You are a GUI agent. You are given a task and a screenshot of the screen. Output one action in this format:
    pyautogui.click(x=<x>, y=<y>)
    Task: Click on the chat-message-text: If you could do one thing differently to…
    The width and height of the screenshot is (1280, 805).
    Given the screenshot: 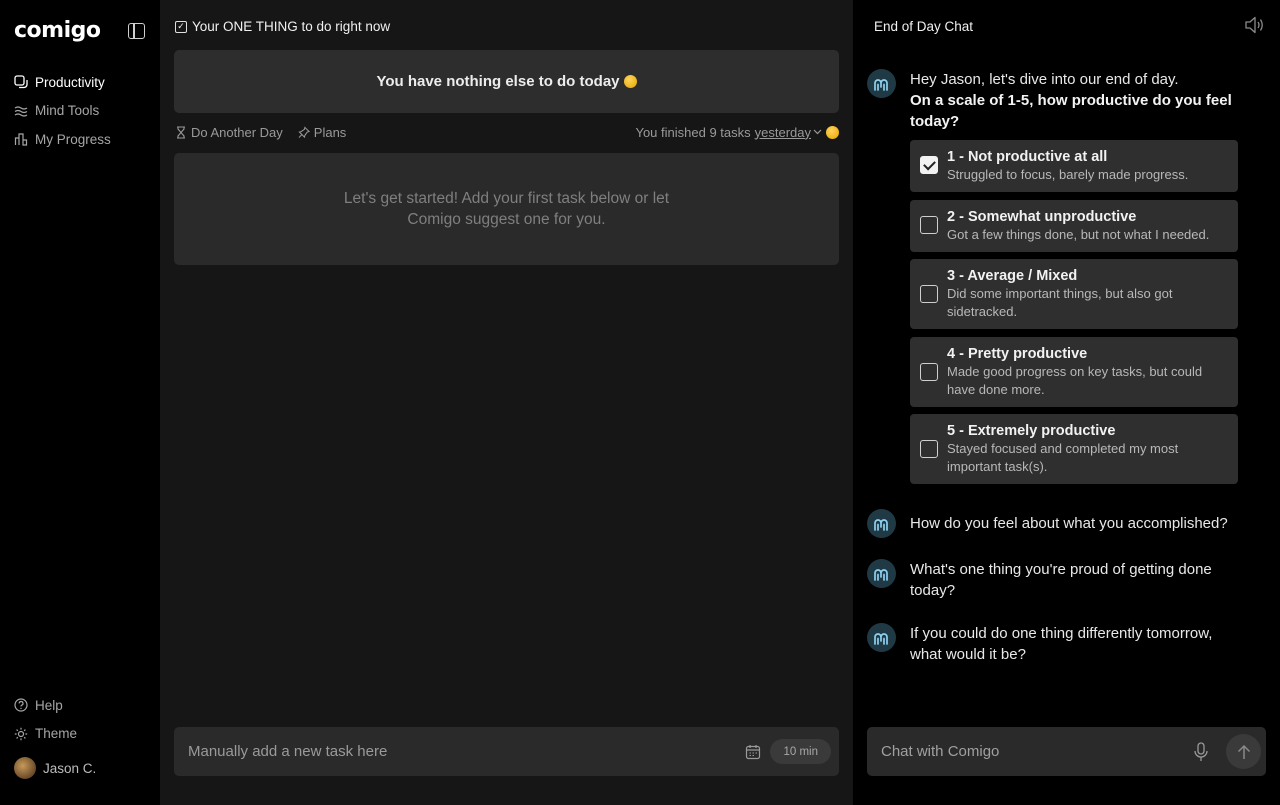 What is the action you would take?
    pyautogui.click(x=1061, y=644)
    